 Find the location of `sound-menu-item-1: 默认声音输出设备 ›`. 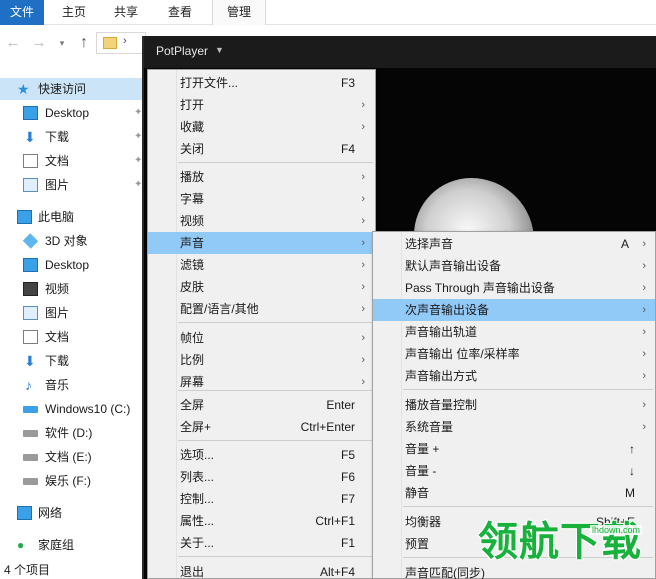

sound-menu-item-1: 默认声音输出设备 › is located at coordinates (514, 266).